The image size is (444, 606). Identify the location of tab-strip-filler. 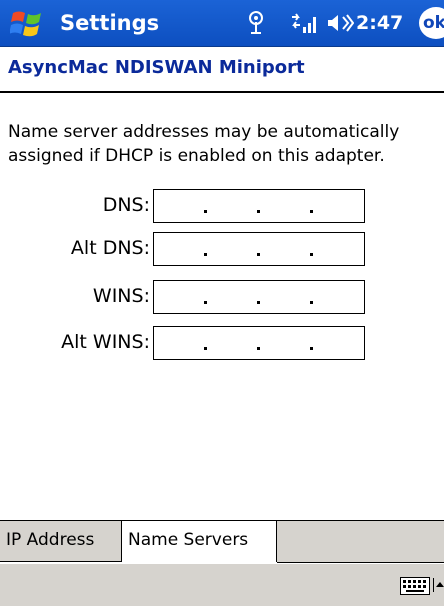
(360, 542).